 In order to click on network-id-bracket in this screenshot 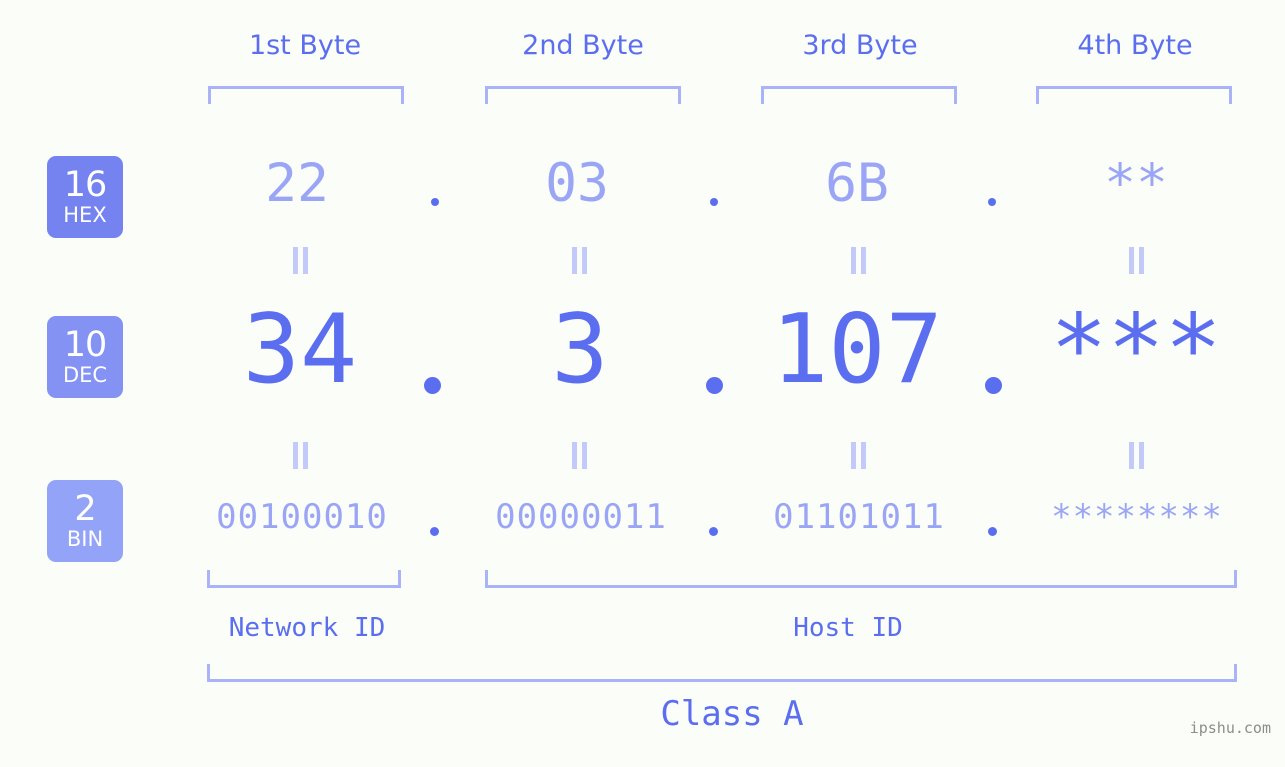, I will do `click(304, 579)`.